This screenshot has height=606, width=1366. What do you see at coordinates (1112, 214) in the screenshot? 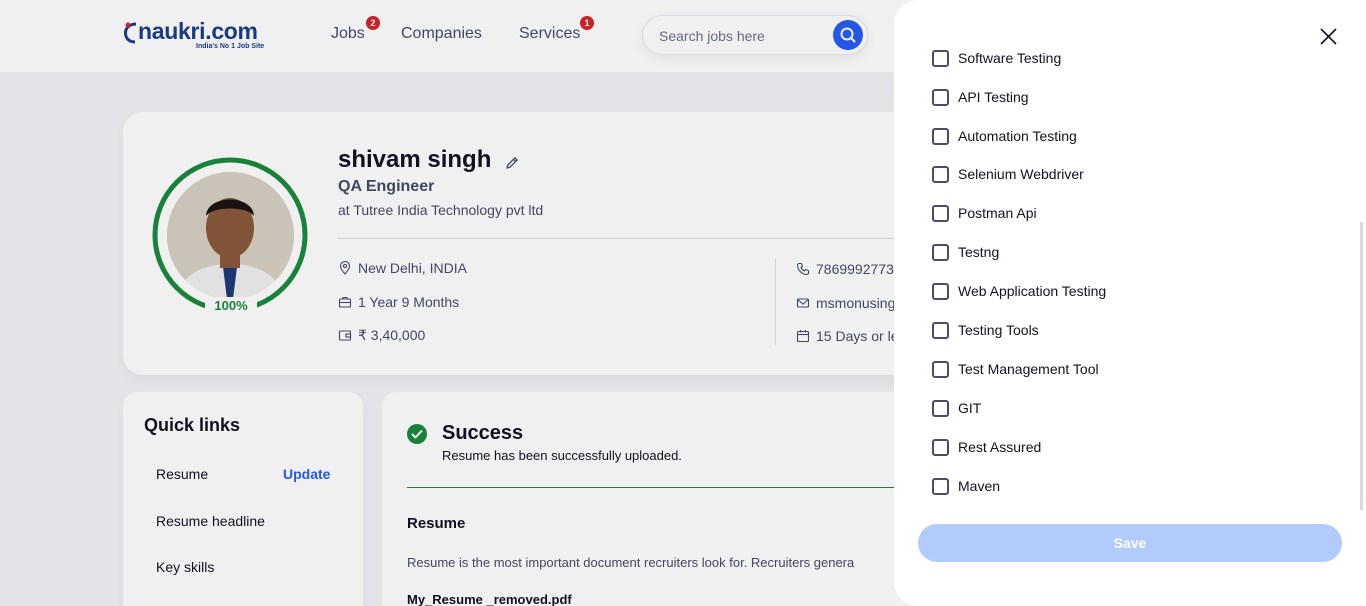
I see `skill-option: Postman Api` at bounding box center [1112, 214].